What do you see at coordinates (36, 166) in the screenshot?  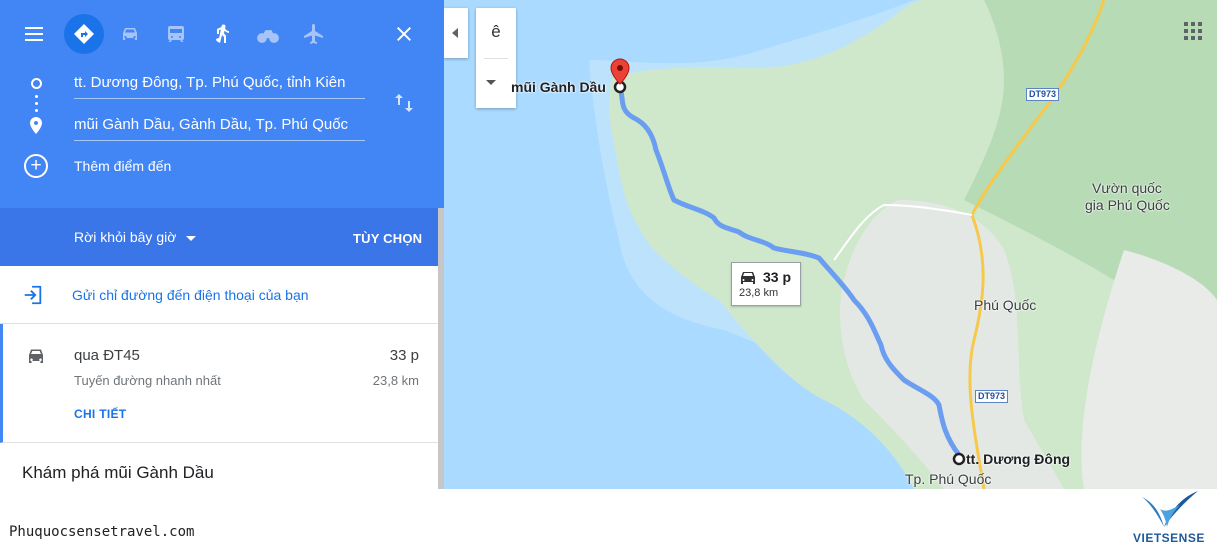 I see `add-destination-icon: +` at bounding box center [36, 166].